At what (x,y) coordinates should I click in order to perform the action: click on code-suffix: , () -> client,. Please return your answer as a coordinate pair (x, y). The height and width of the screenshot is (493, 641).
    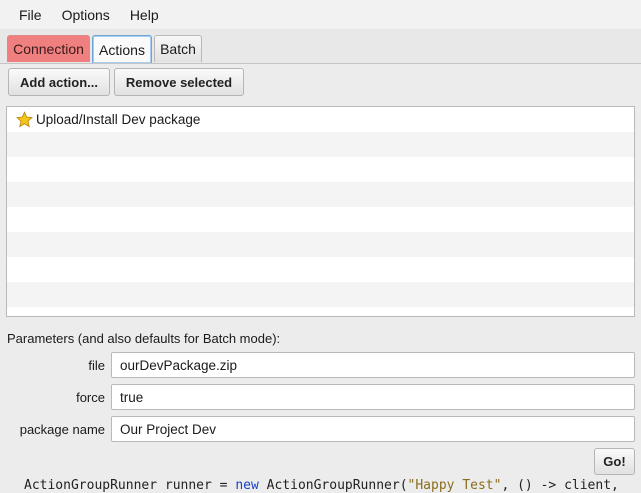
    Looking at the image, I should click on (560, 485).